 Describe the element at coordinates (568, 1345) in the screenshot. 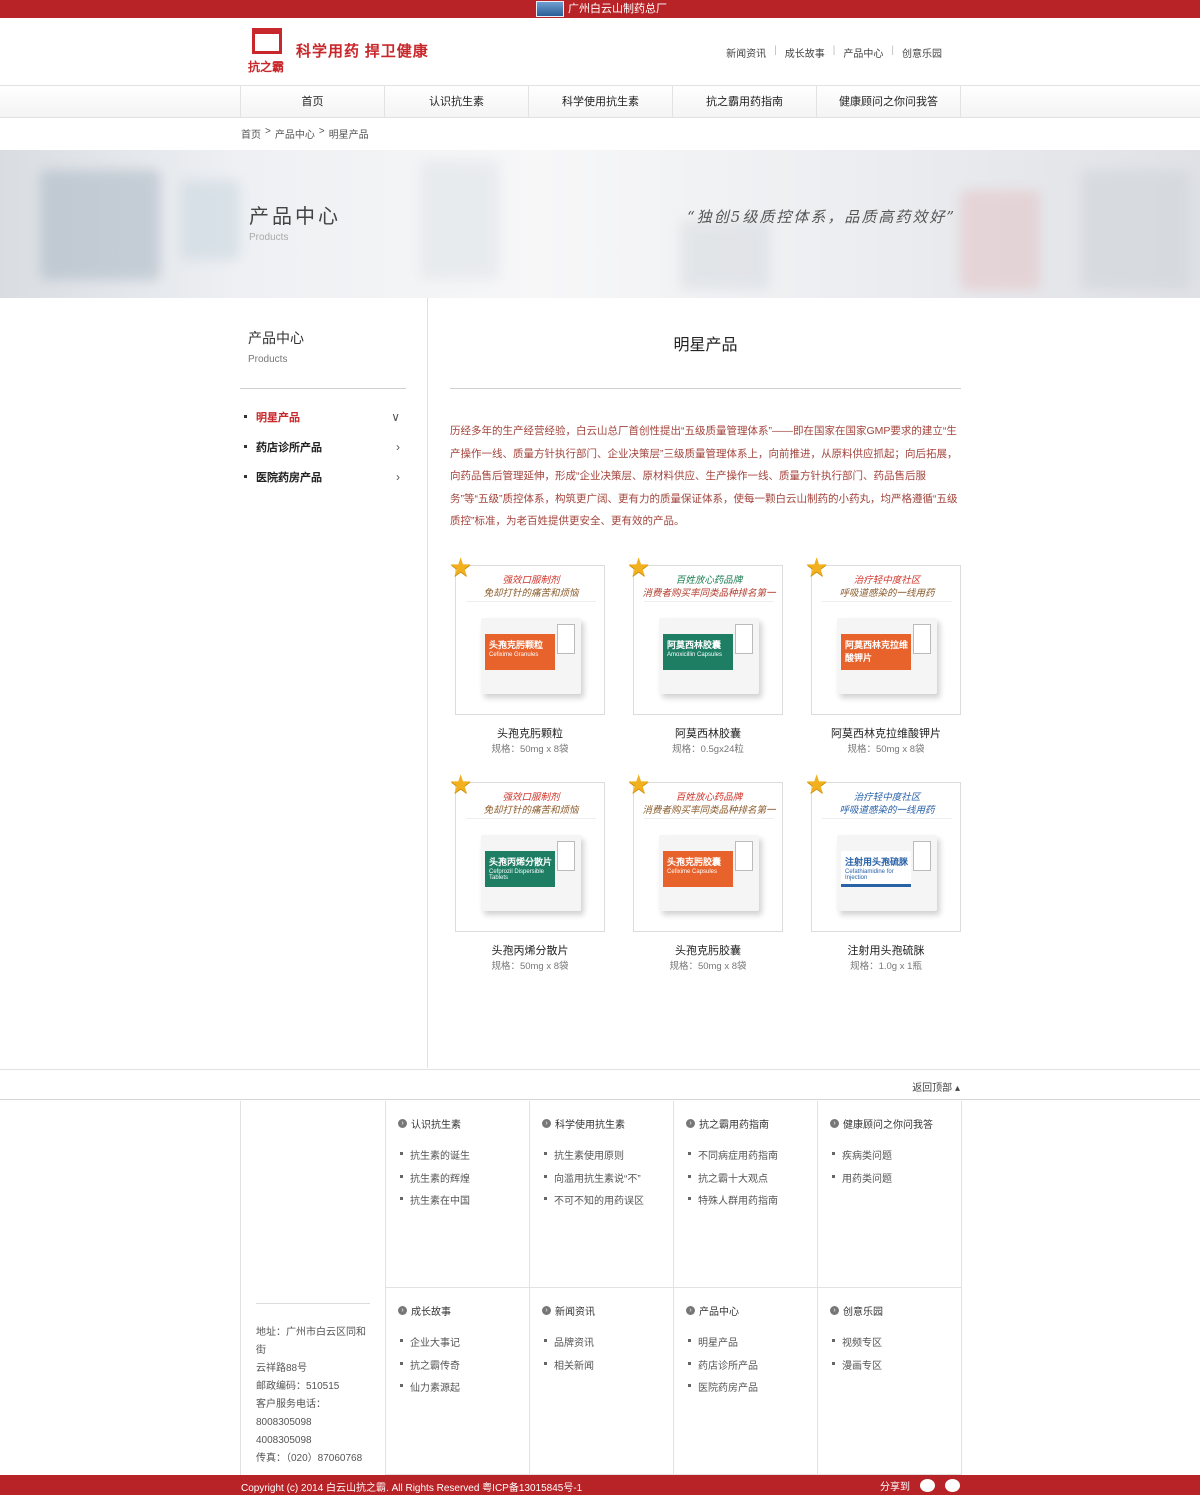

I see `footer-link: 品牌资讯` at that location.